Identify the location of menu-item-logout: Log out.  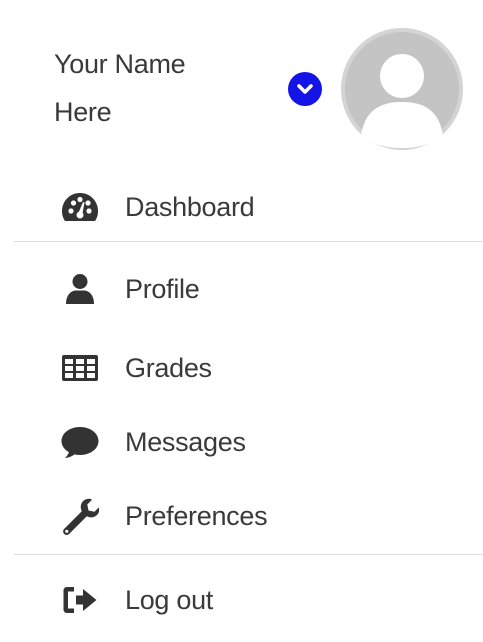
(241, 600).